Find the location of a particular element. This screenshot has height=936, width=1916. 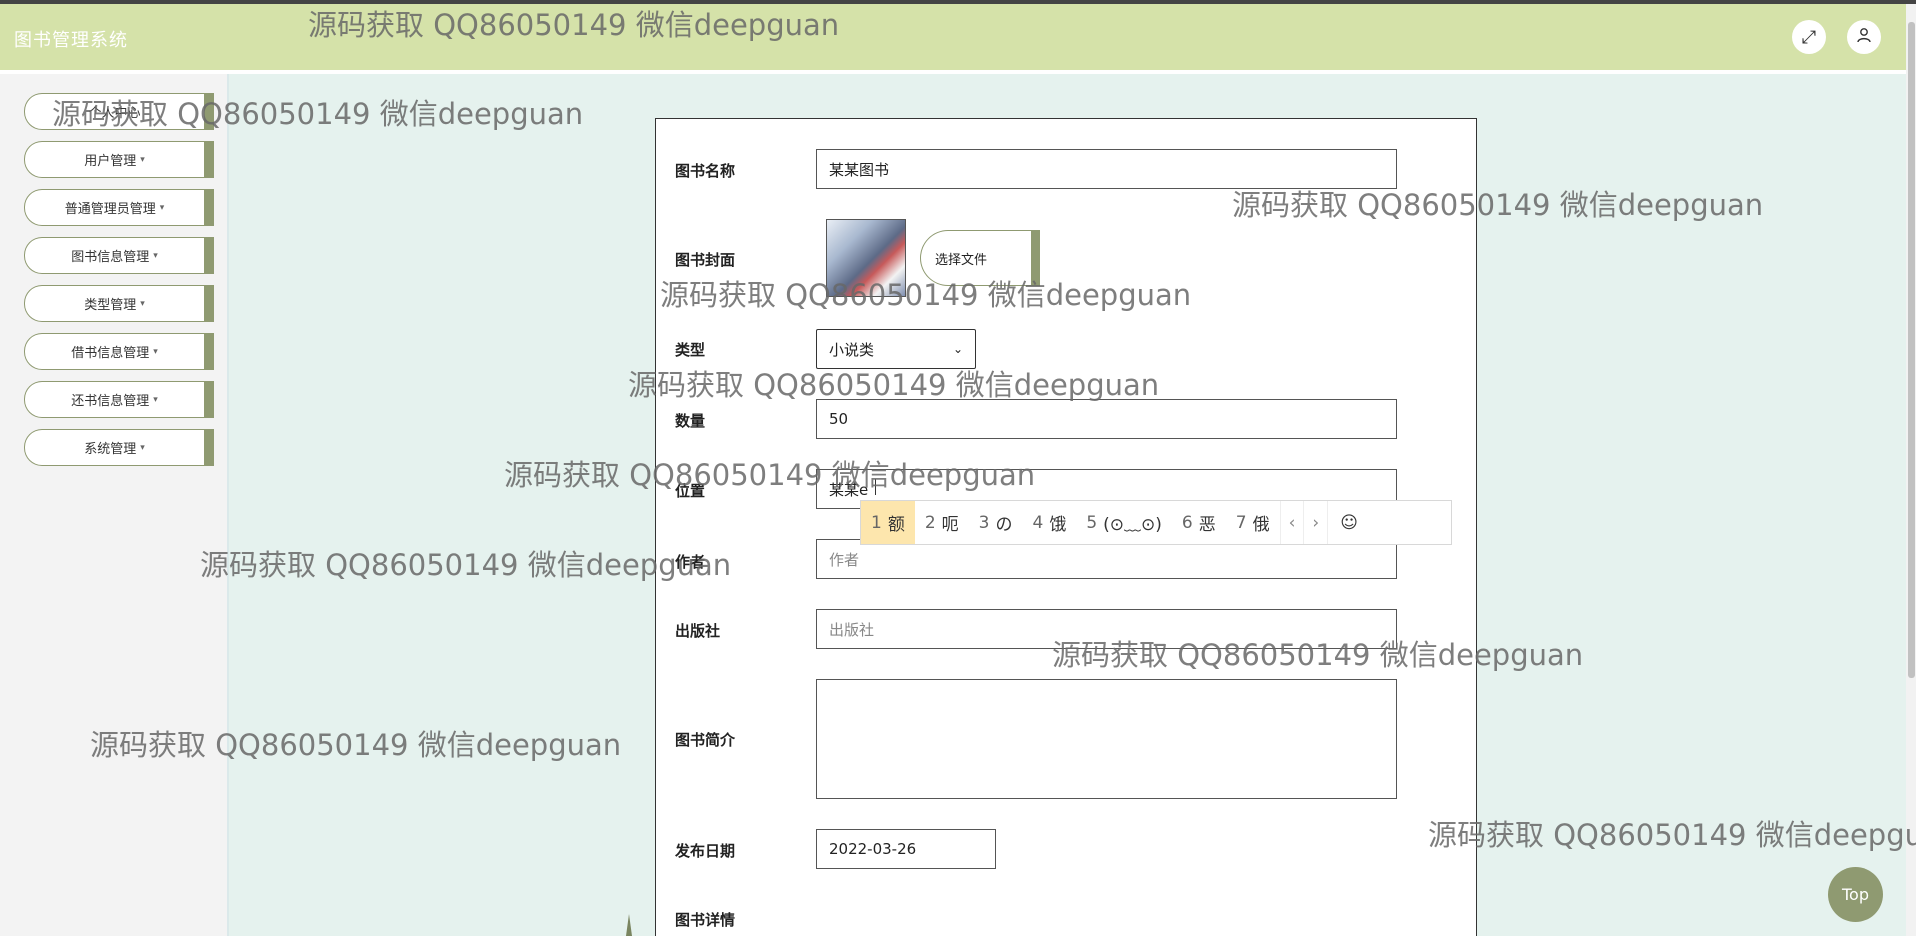

ime-prev-page-icon: ‹ is located at coordinates (1291, 522).